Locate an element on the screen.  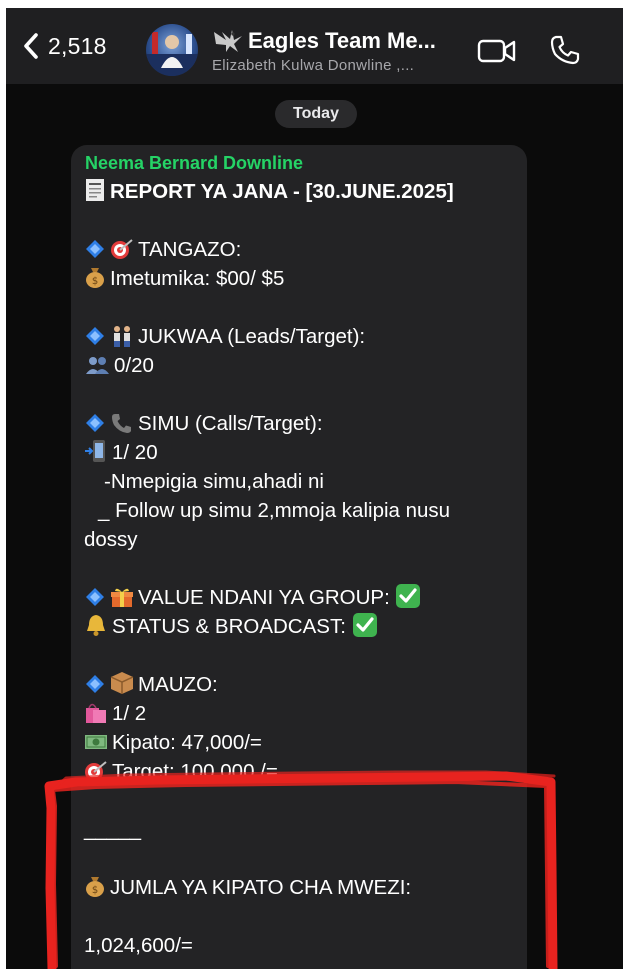
message-line: JUKWAA (Leads/Target): is located at coordinates (302, 336).